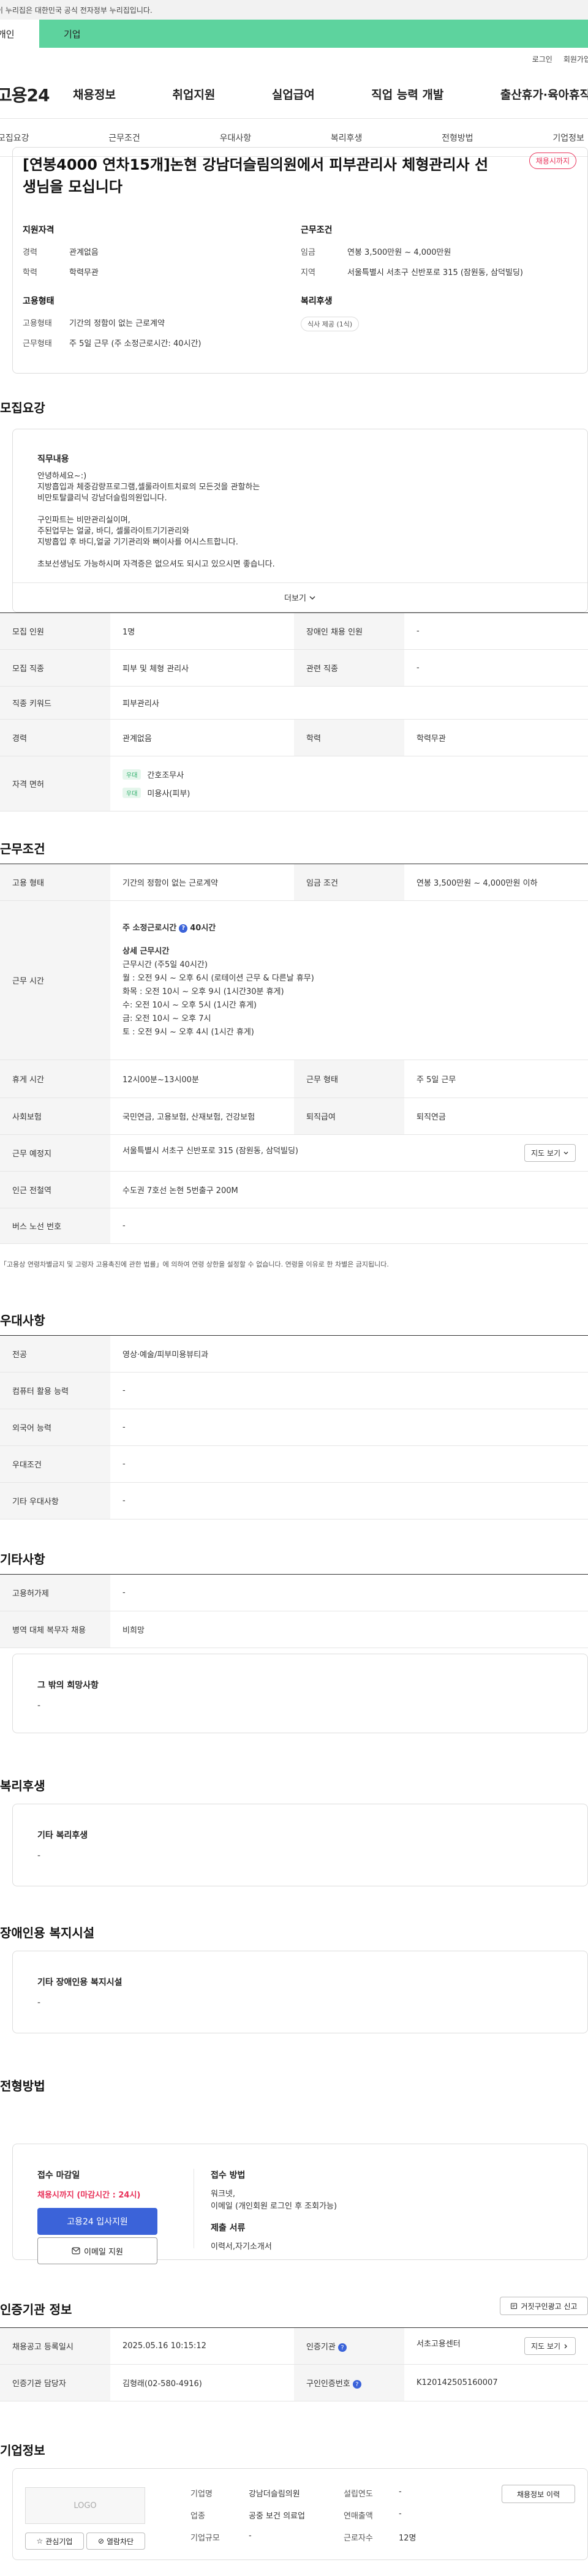  What do you see at coordinates (77, 11) in the screenshot?
I see `gov-banner-text: 이 누리집은 대한민국 공식 전자정부 누리집입니다.` at bounding box center [77, 11].